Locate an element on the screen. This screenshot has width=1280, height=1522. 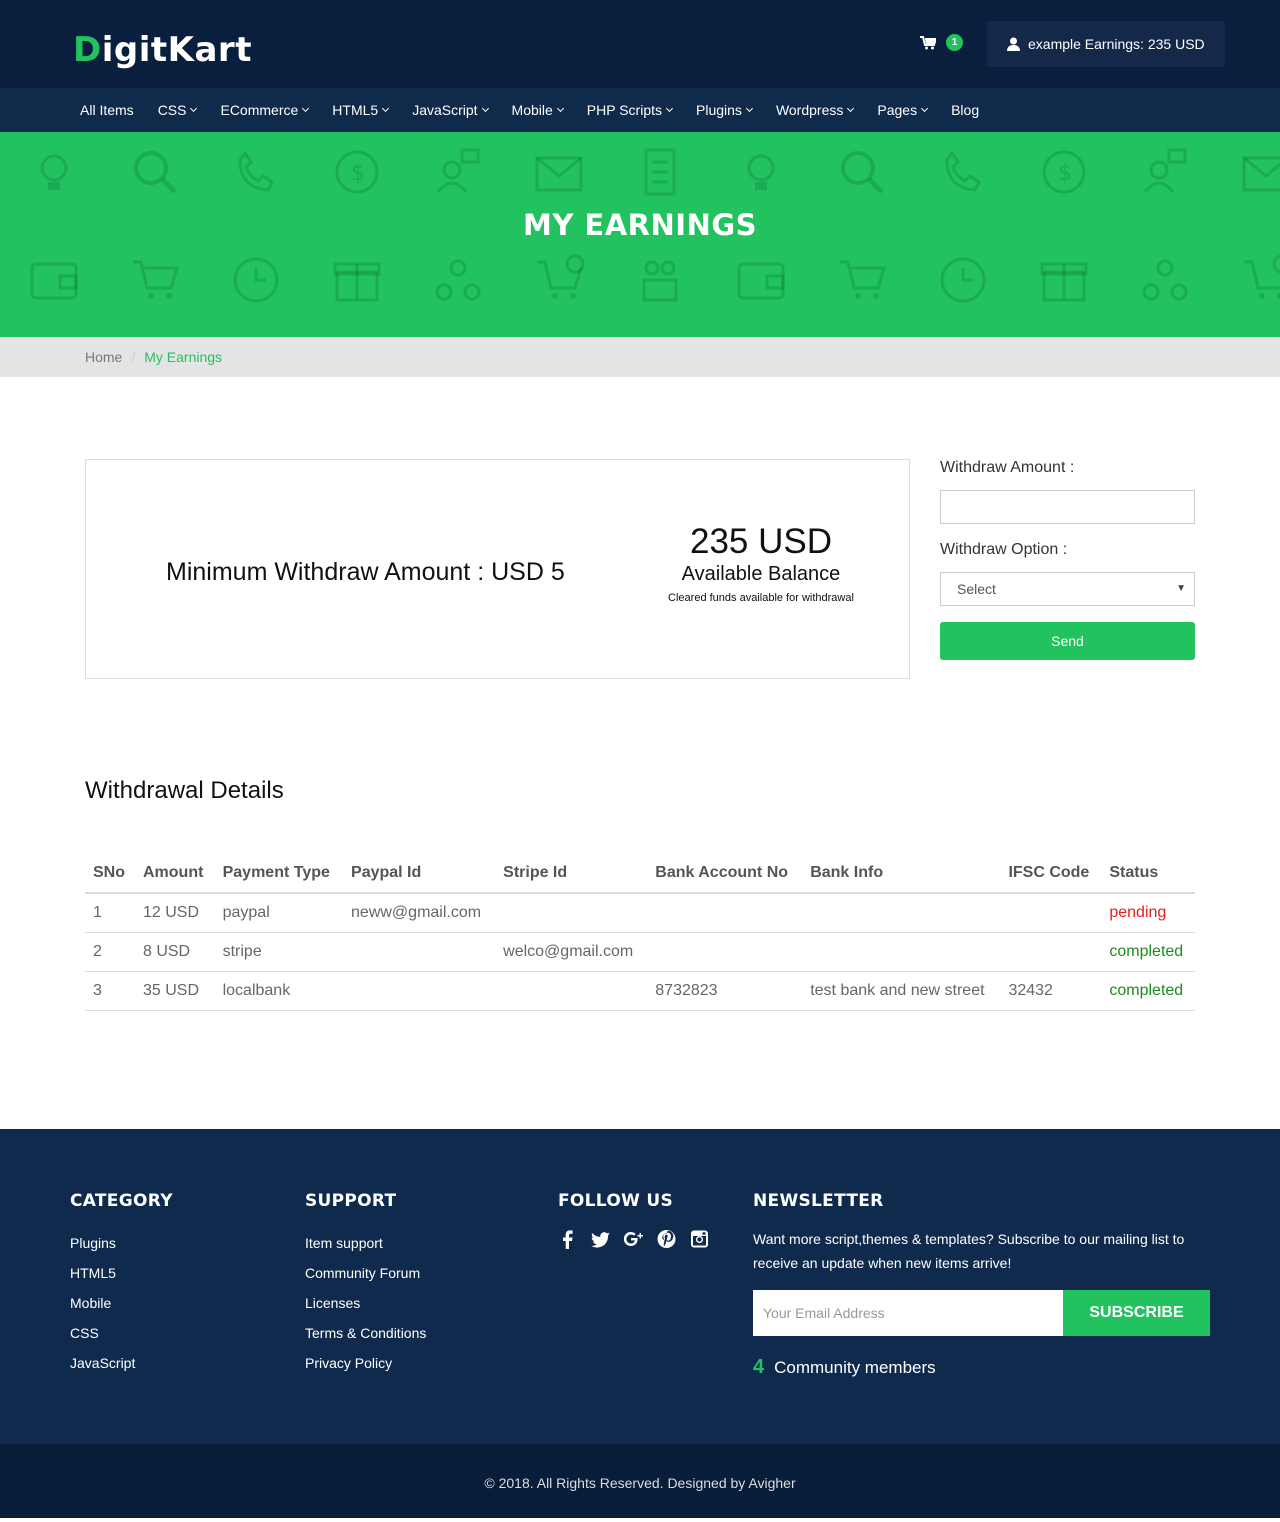
footer-link-javascript: JavaScript is located at coordinates (121, 1368).